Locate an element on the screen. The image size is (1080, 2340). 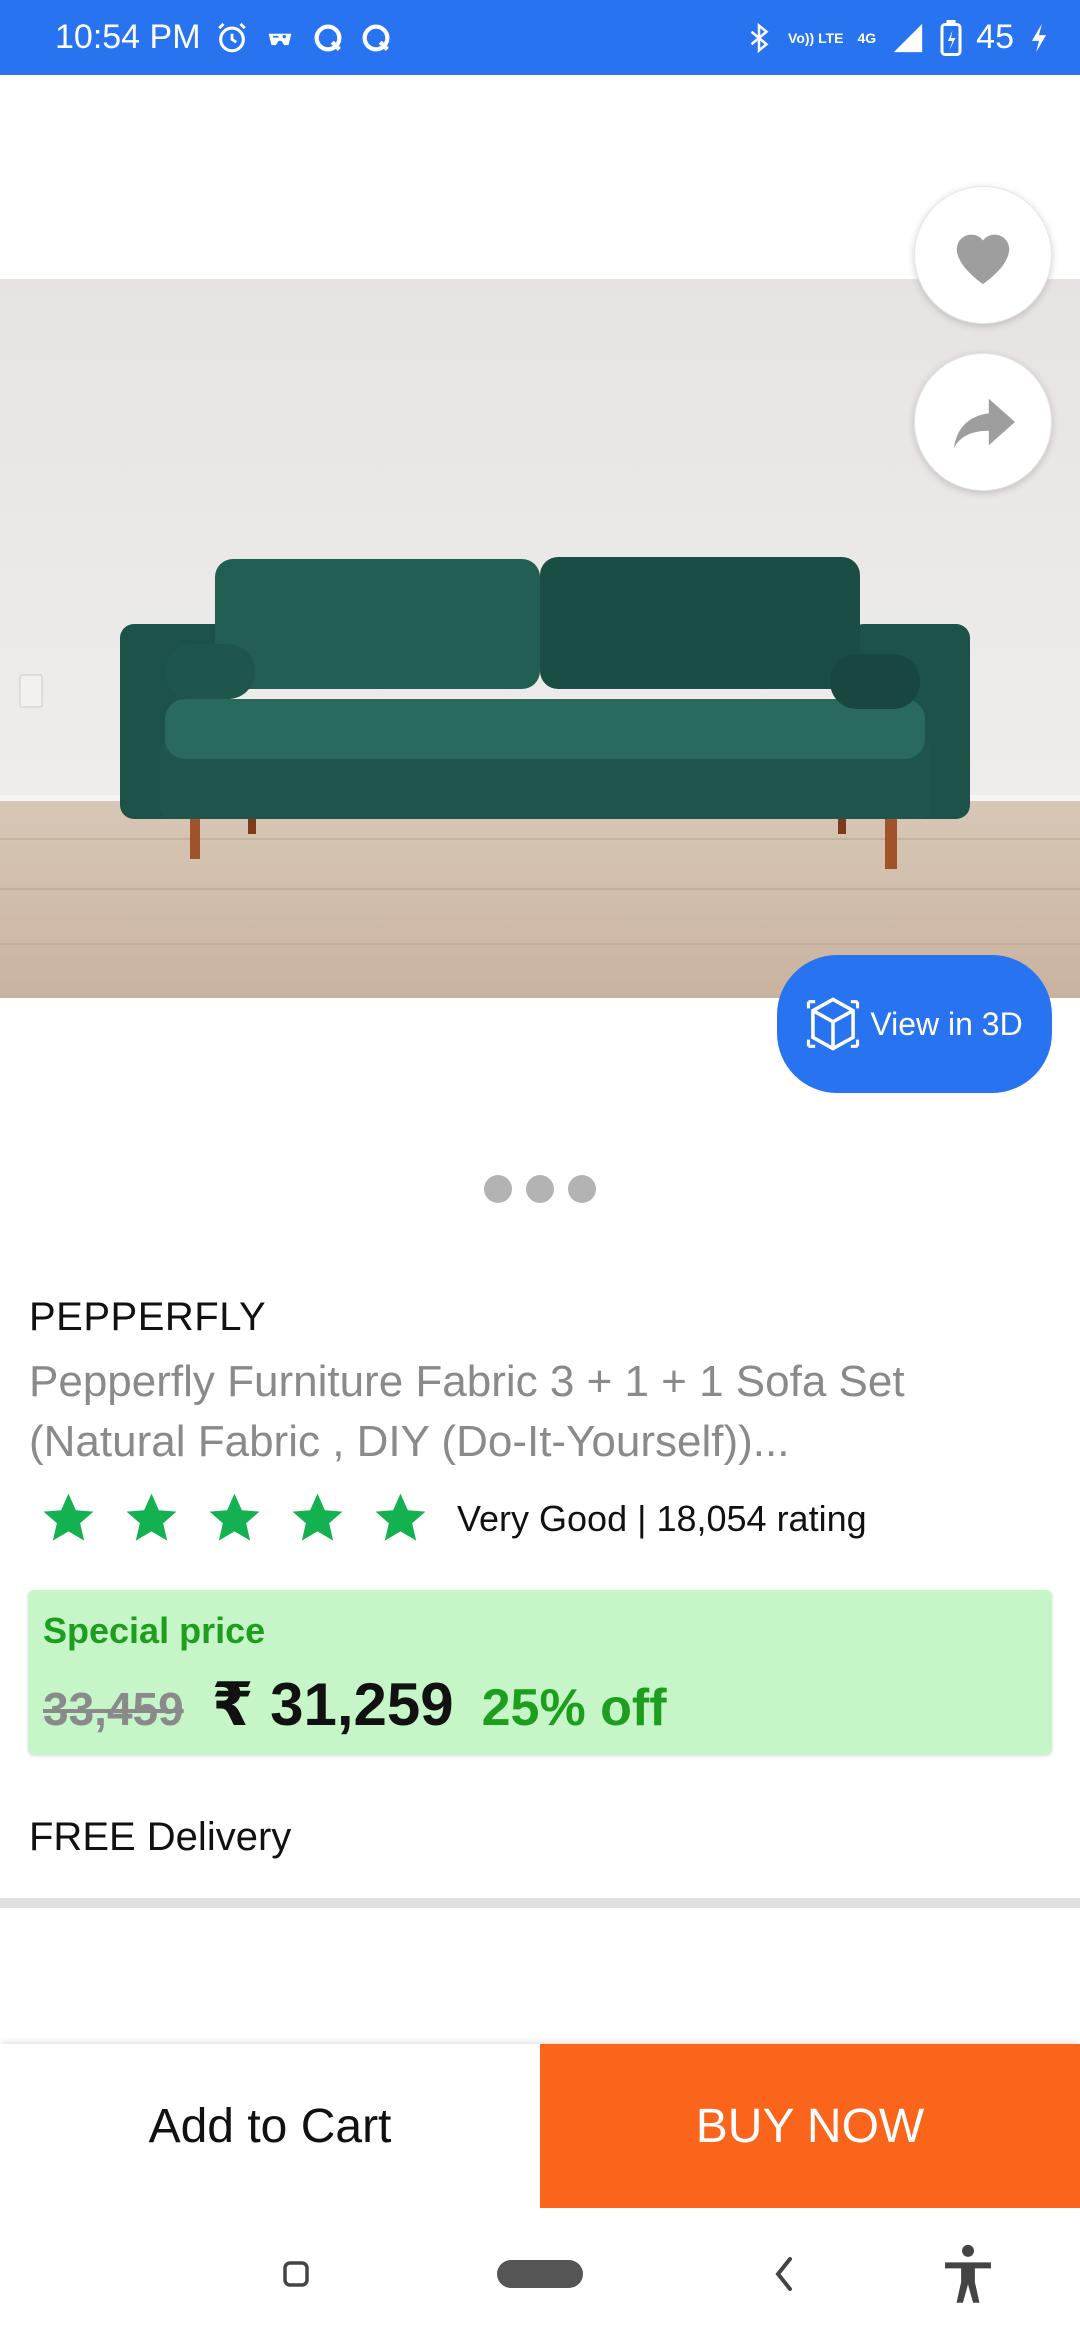
system-navigation-bar is located at coordinates (540, 2274).